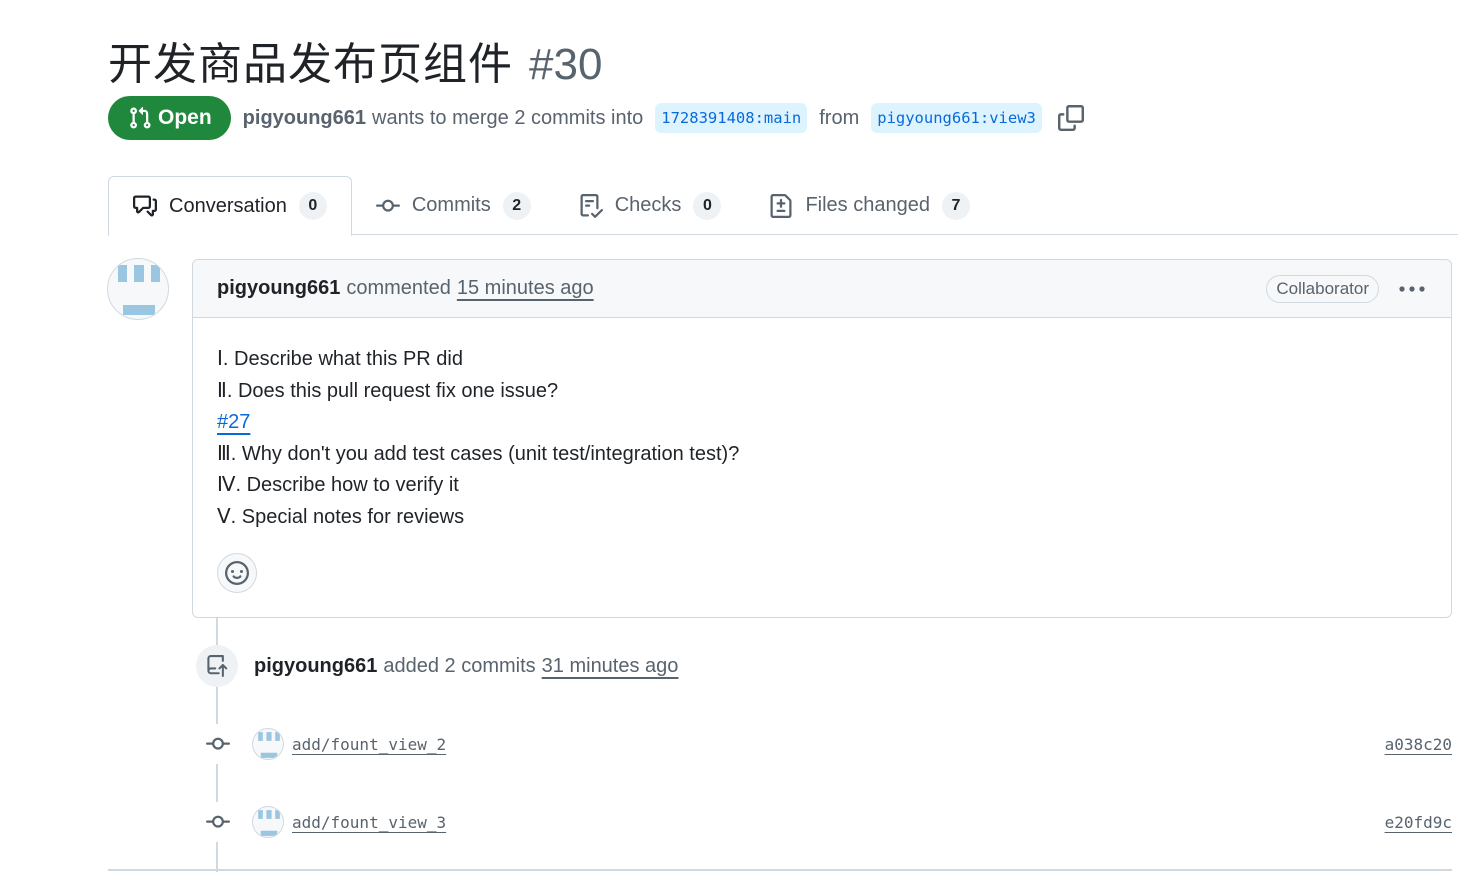  I want to click on comment-line: Ⅴ. Special notes for reviews, so click(341, 516).